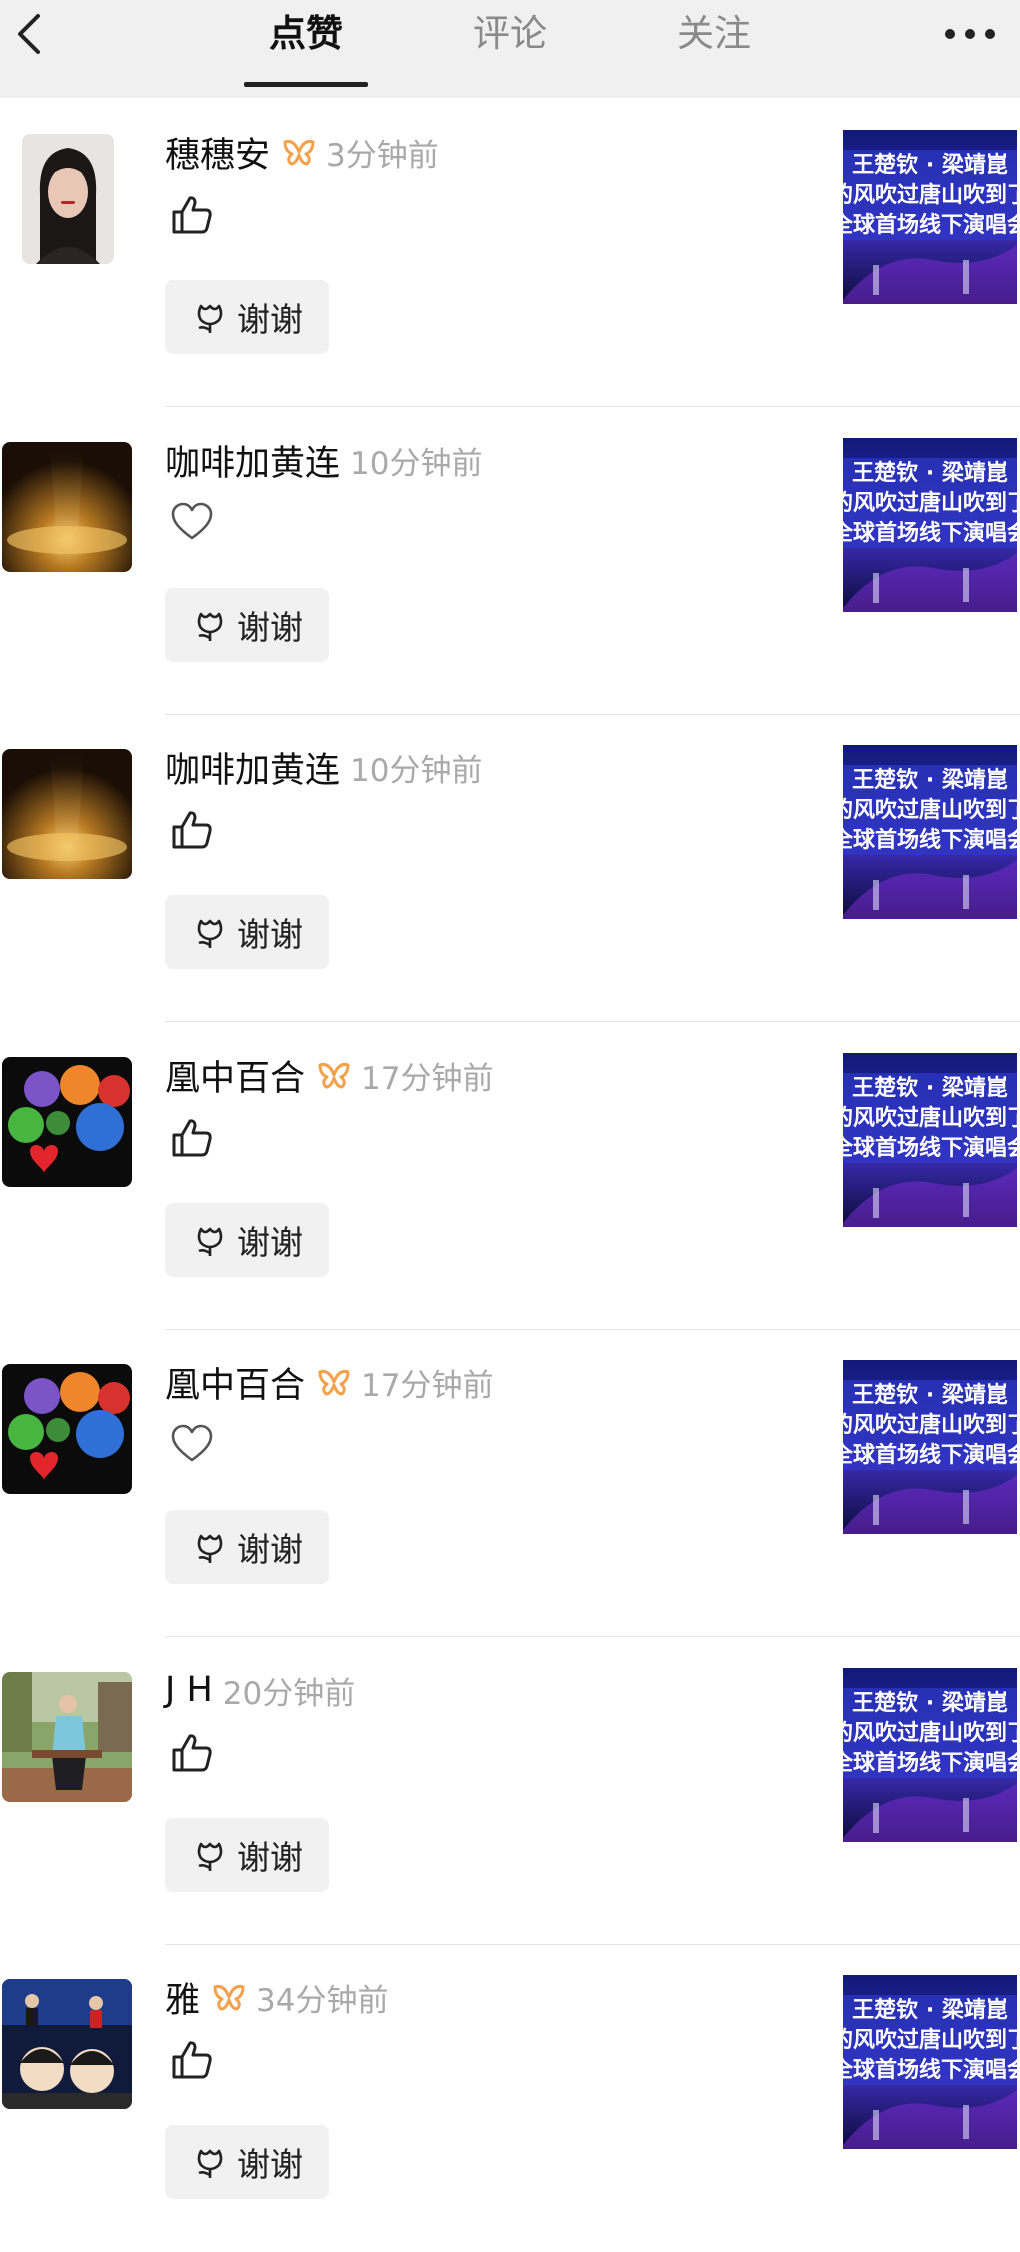 The width and height of the screenshot is (1020, 2252). What do you see at coordinates (306, 84) in the screenshot?
I see `active-tab-indicator` at bounding box center [306, 84].